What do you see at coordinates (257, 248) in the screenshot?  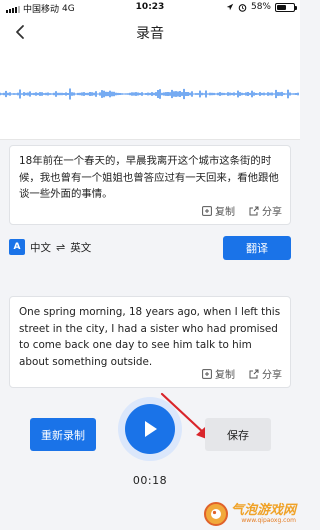 I see `translate-button: 翻译` at bounding box center [257, 248].